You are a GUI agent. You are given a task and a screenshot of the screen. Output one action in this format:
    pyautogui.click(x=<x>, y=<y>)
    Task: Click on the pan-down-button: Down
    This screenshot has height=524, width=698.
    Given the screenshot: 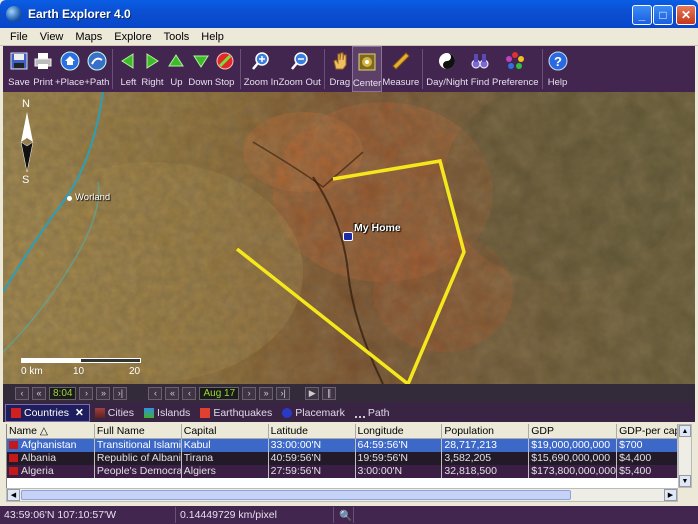 What is the action you would take?
    pyautogui.click(x=200, y=69)
    